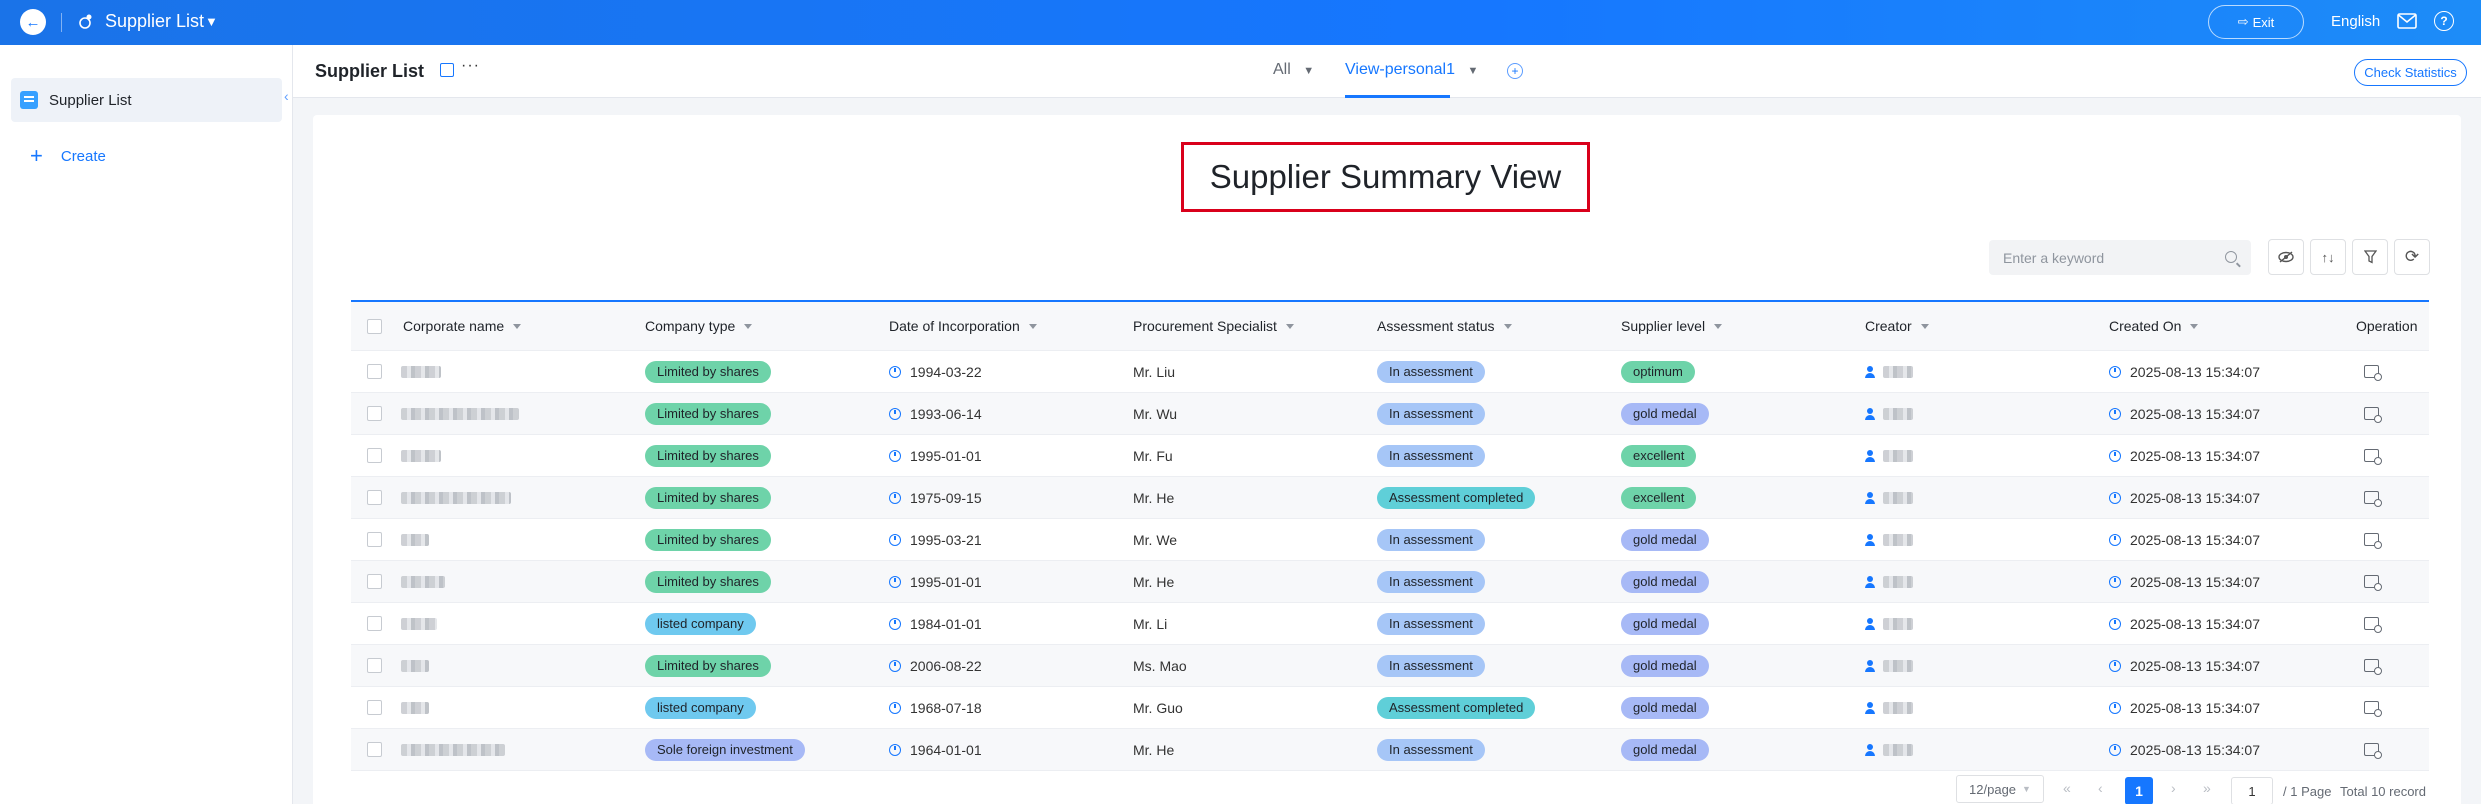 This screenshot has height=804, width=2481. What do you see at coordinates (935, 372) in the screenshot?
I see `date-cell: 1994-03-22` at bounding box center [935, 372].